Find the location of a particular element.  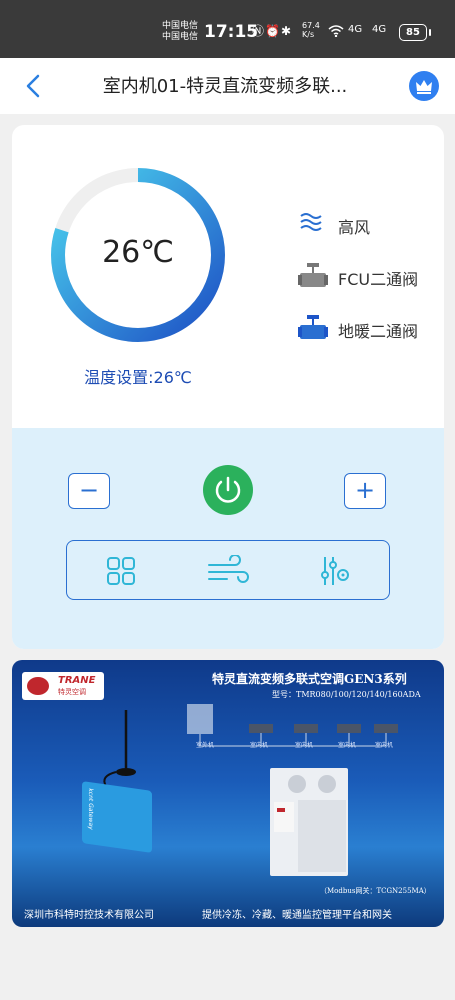

crown-icon is located at coordinates (424, 87).